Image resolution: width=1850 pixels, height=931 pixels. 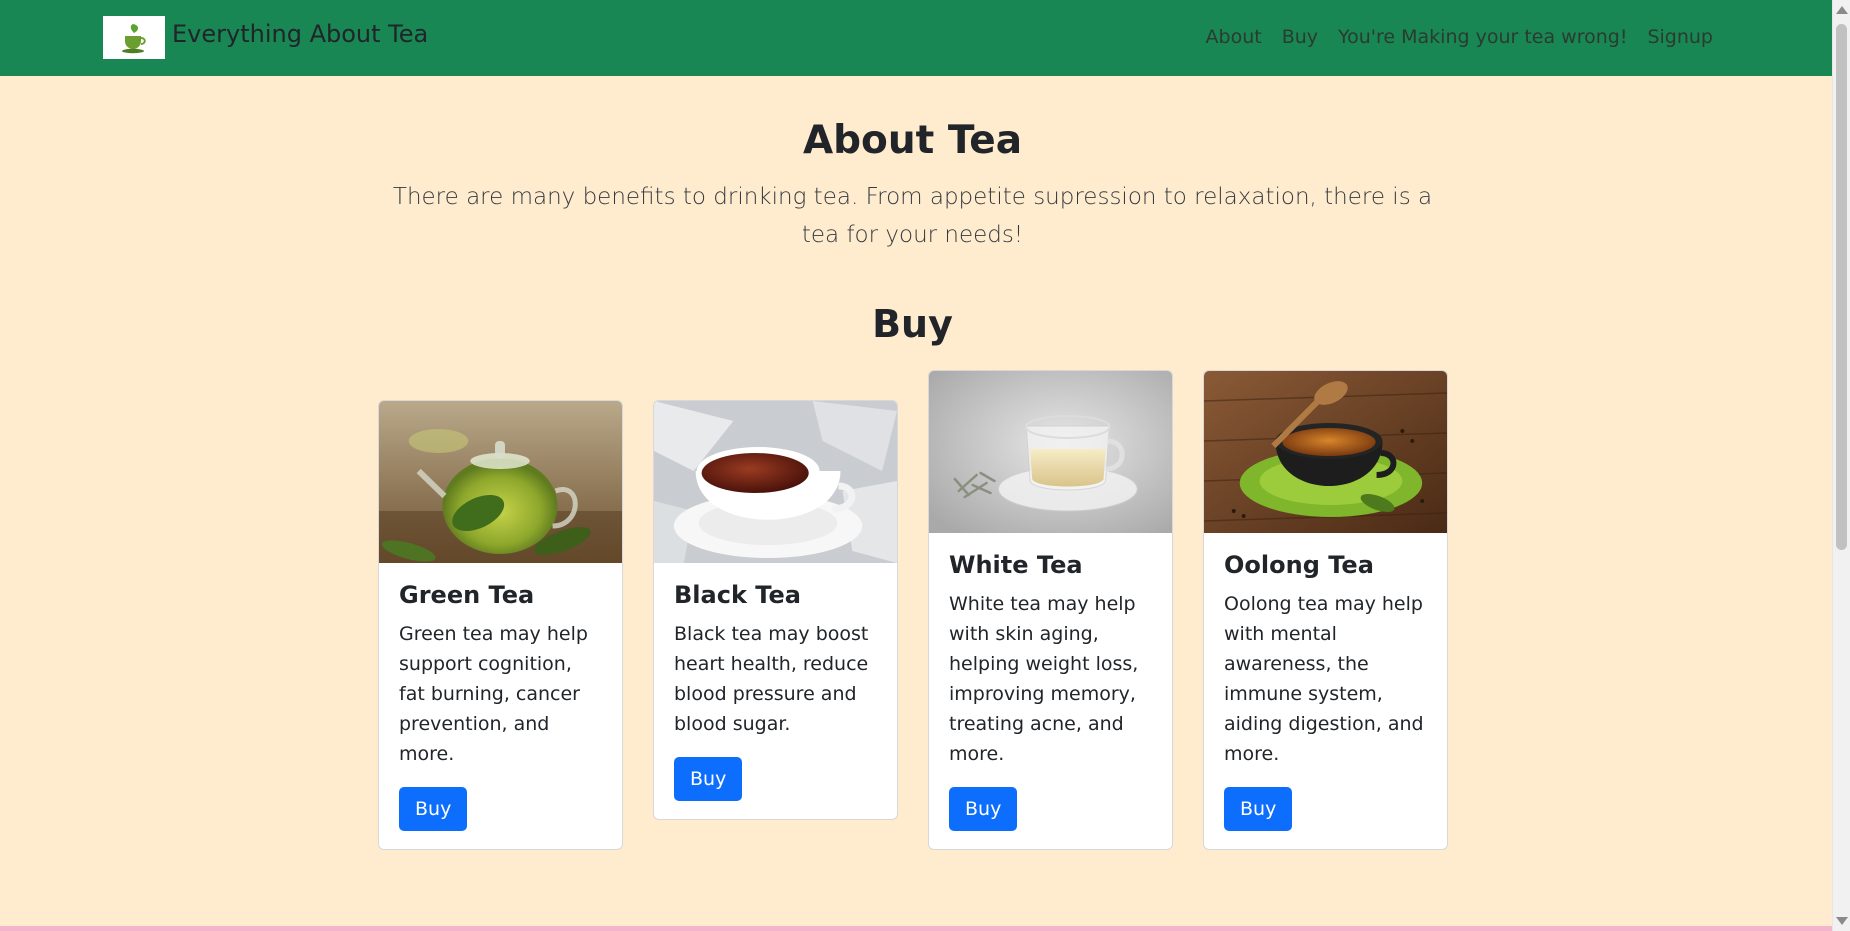 I want to click on buy-oolong-tea-button: Buy, so click(x=1258, y=809).